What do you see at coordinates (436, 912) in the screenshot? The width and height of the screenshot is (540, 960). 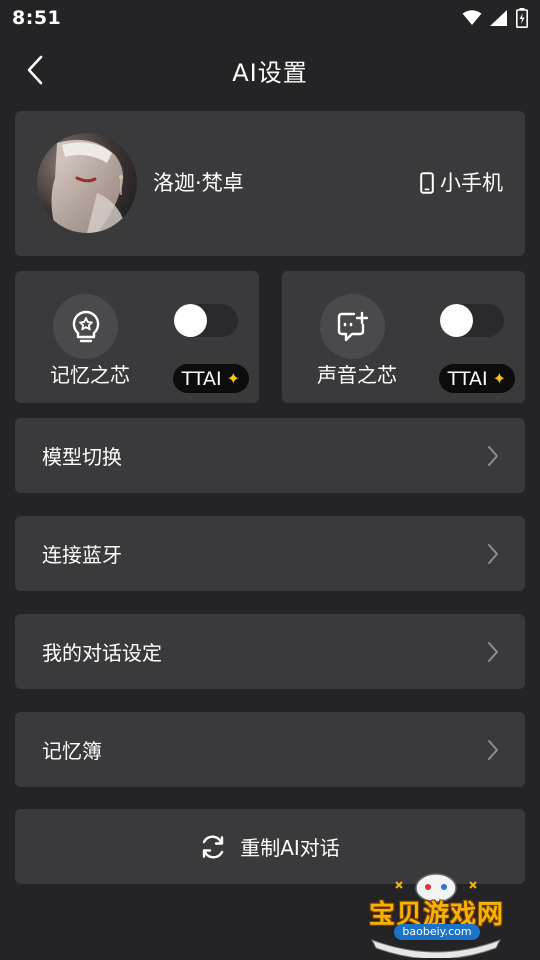 I see `watermark-logo: 宝贝游戏网 baobeiy.com` at bounding box center [436, 912].